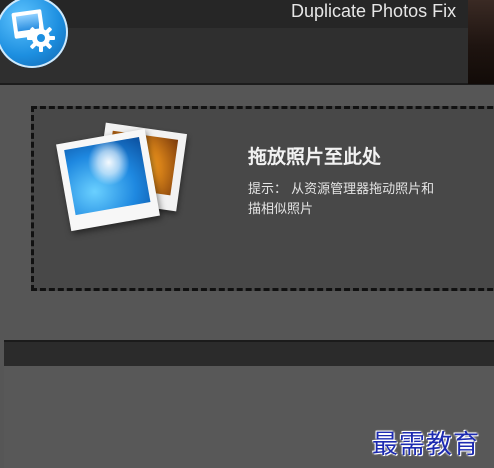 The width and height of the screenshot is (494, 468). Describe the element at coordinates (341, 189) in the screenshot. I see `drop-zone-hint-line1: 提示： 从资源管理器拖动照片和` at that location.